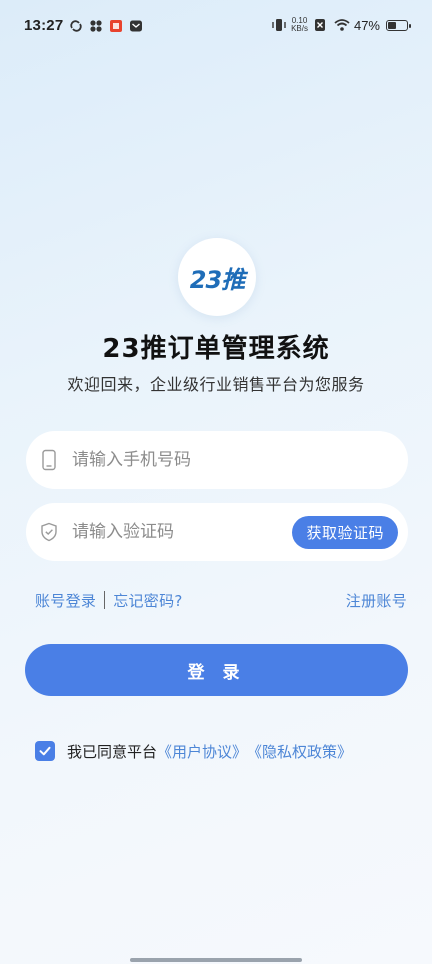 The image size is (432, 964). I want to click on logo-text: 23推, so click(217, 279).